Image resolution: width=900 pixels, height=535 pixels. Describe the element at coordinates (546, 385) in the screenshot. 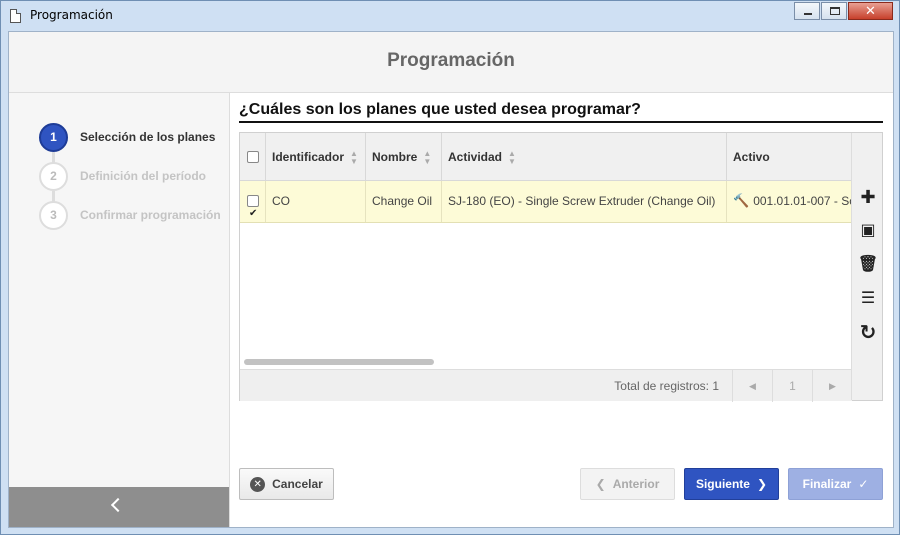

I see `grid-footer: Total de registros: 1 ◀ 1 ▶` at that location.